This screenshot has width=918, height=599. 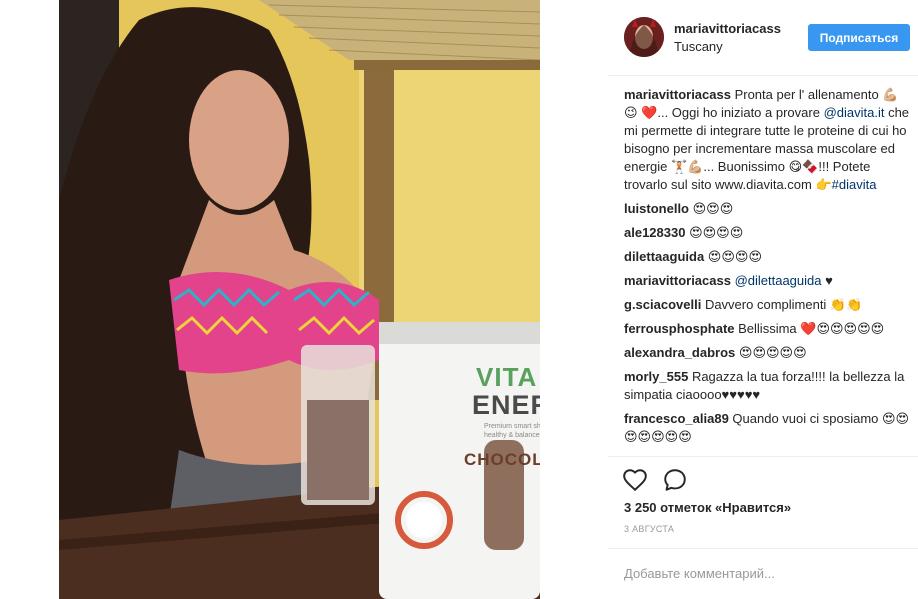 I want to click on comment-row: ferrousphosphate Bellissima ❤️😍😍😍😍😍, so click(x=768, y=329).